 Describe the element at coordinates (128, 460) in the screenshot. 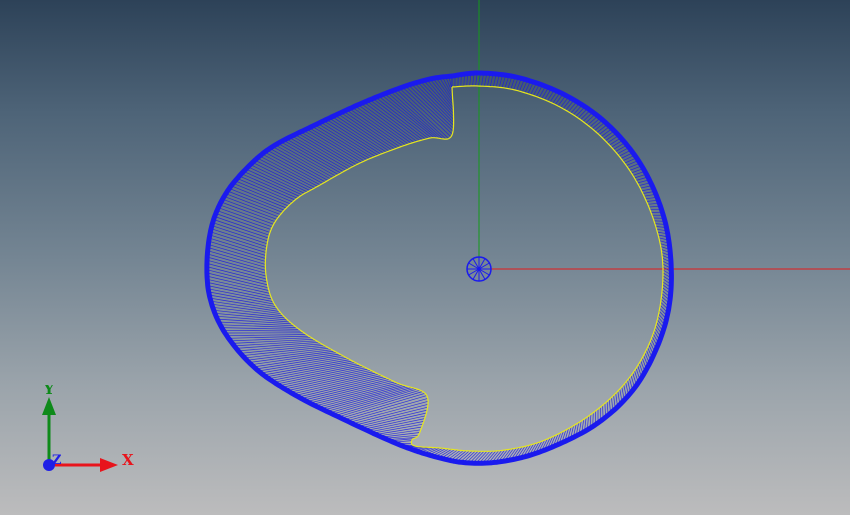

I see `triad-x-label: X` at that location.